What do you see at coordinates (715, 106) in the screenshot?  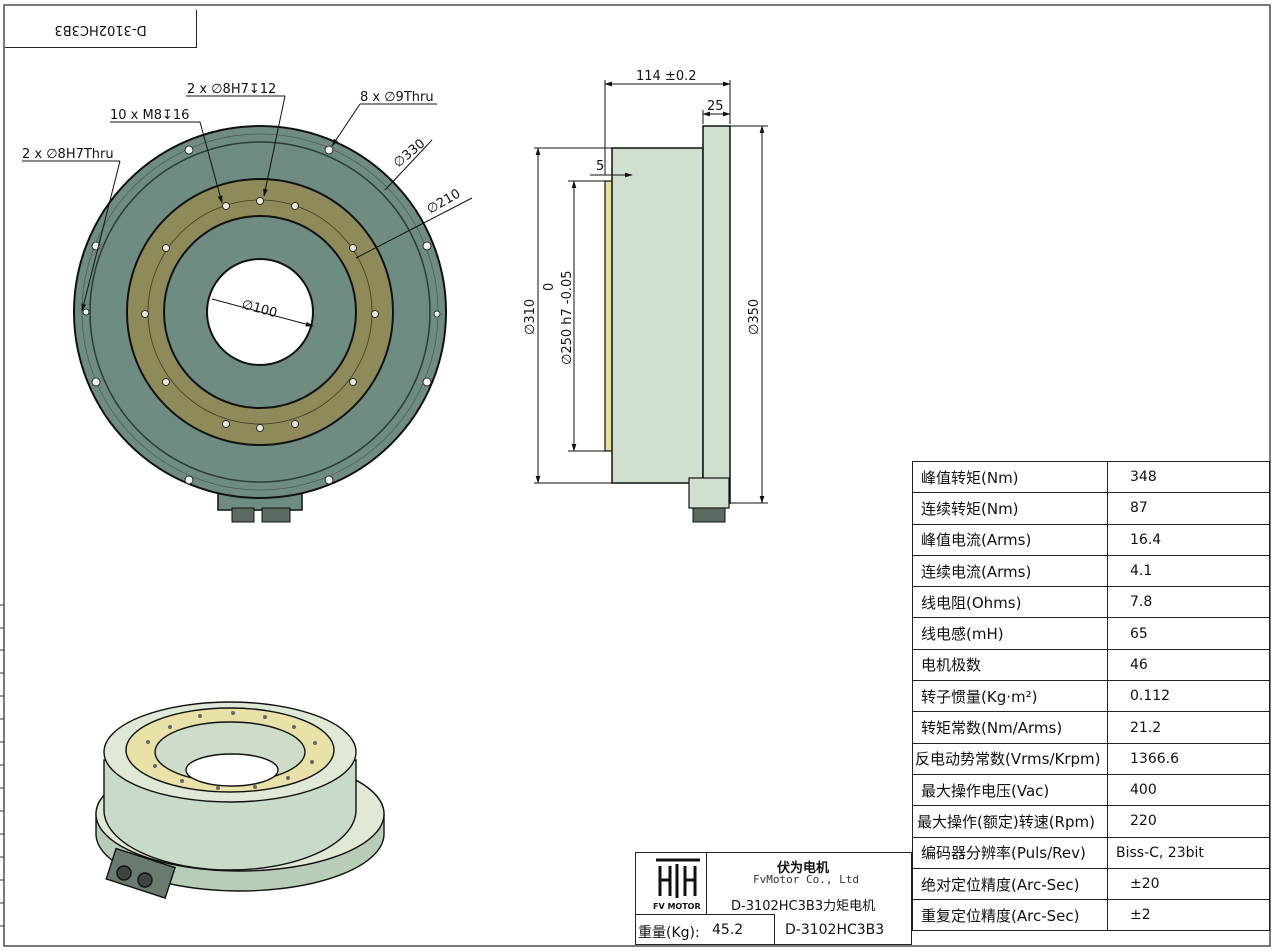 I see `dim-flange: 25` at bounding box center [715, 106].